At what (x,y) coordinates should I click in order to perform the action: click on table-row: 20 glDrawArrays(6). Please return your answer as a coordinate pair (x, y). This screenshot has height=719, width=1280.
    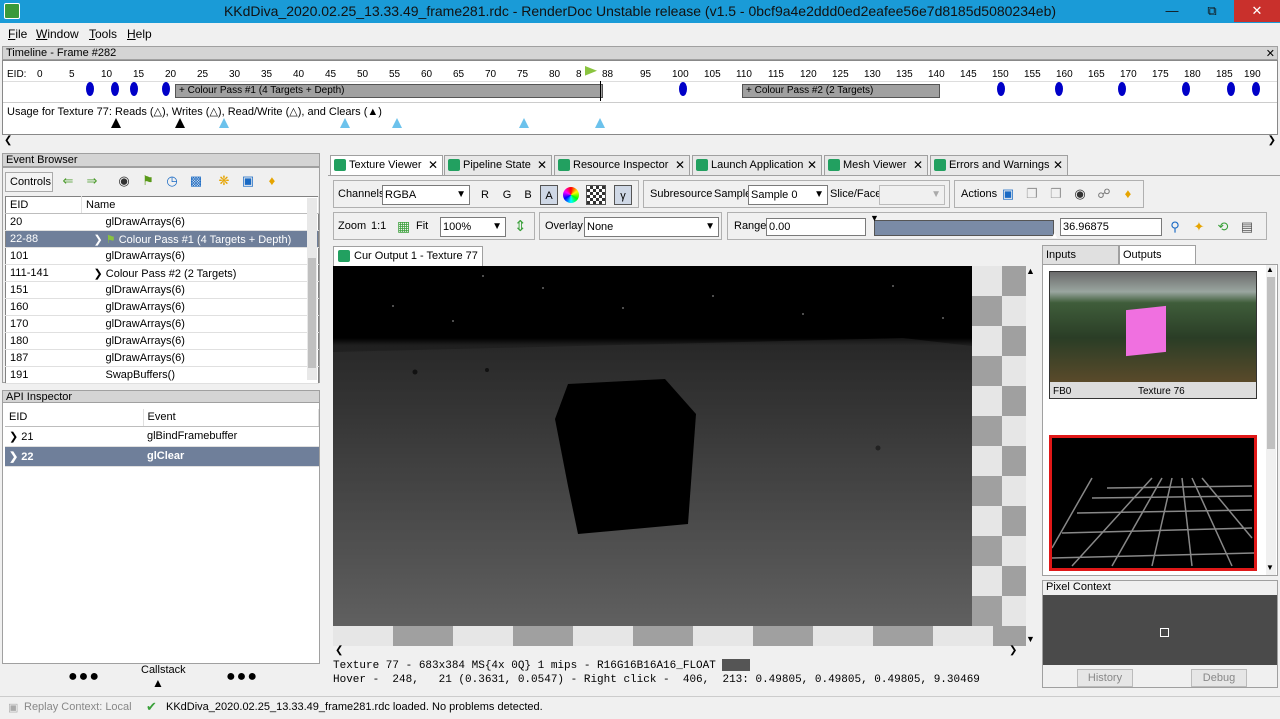
    Looking at the image, I should click on (162, 222).